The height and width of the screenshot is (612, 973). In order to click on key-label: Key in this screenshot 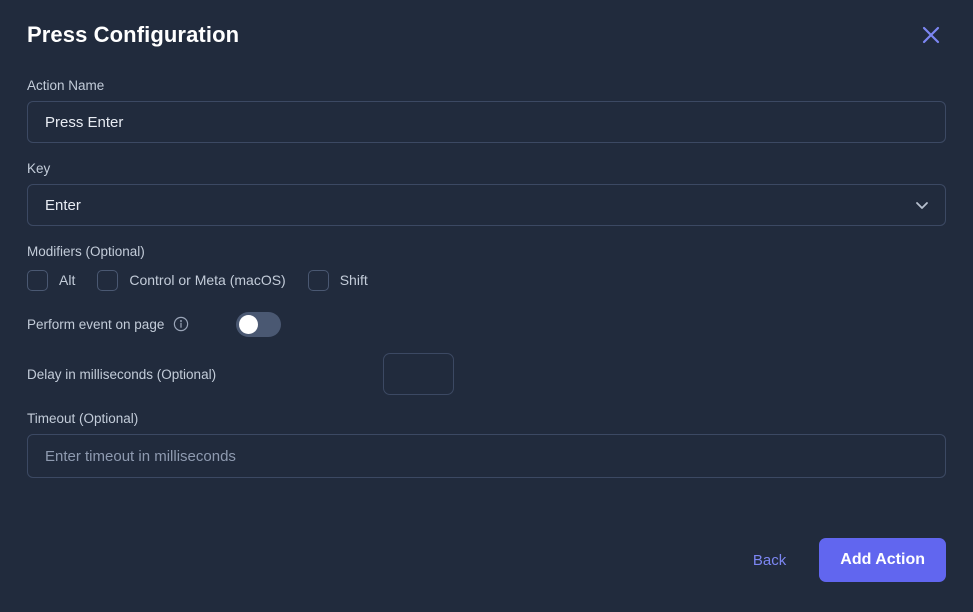, I will do `click(39, 168)`.